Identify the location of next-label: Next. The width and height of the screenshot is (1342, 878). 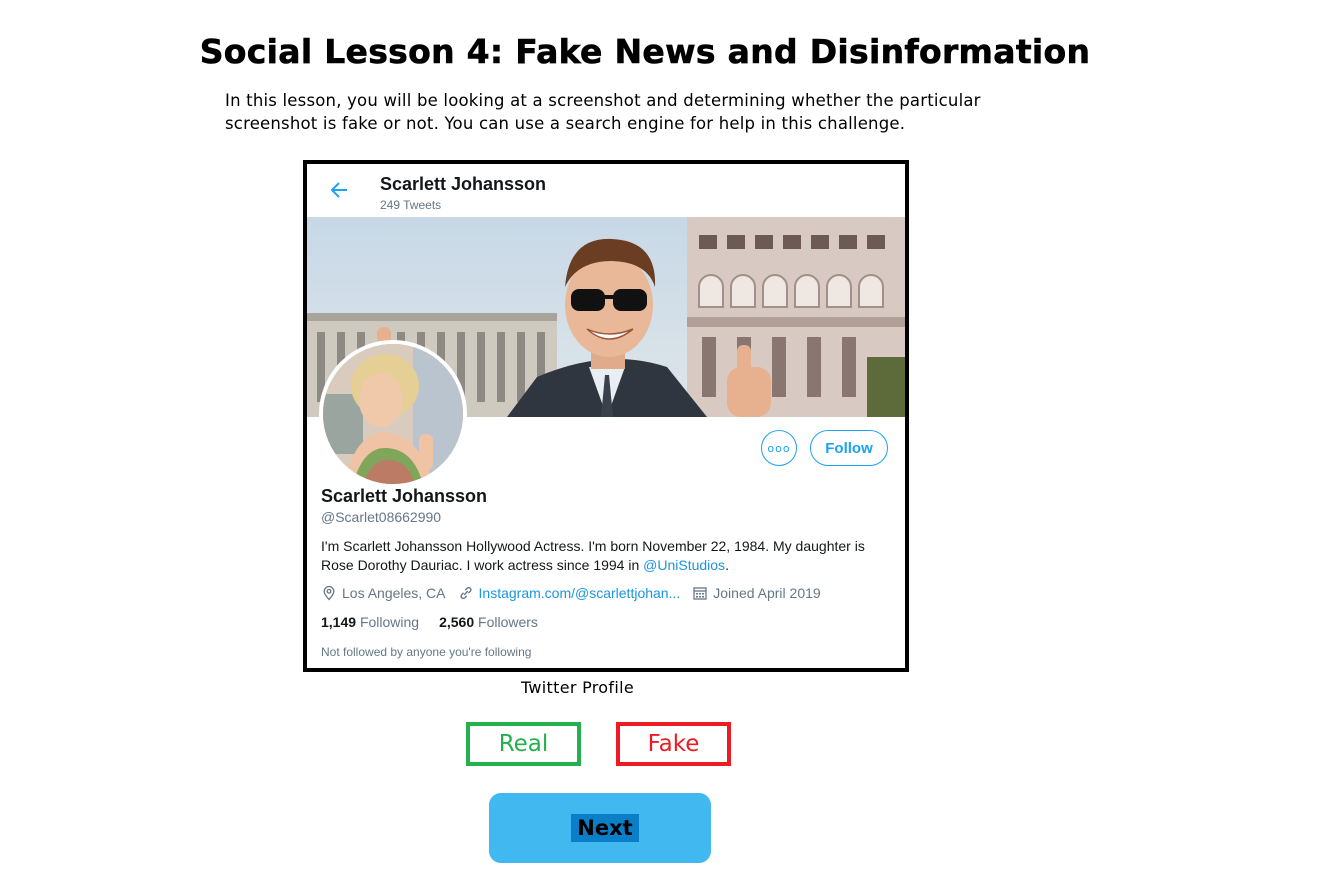
(605, 828).